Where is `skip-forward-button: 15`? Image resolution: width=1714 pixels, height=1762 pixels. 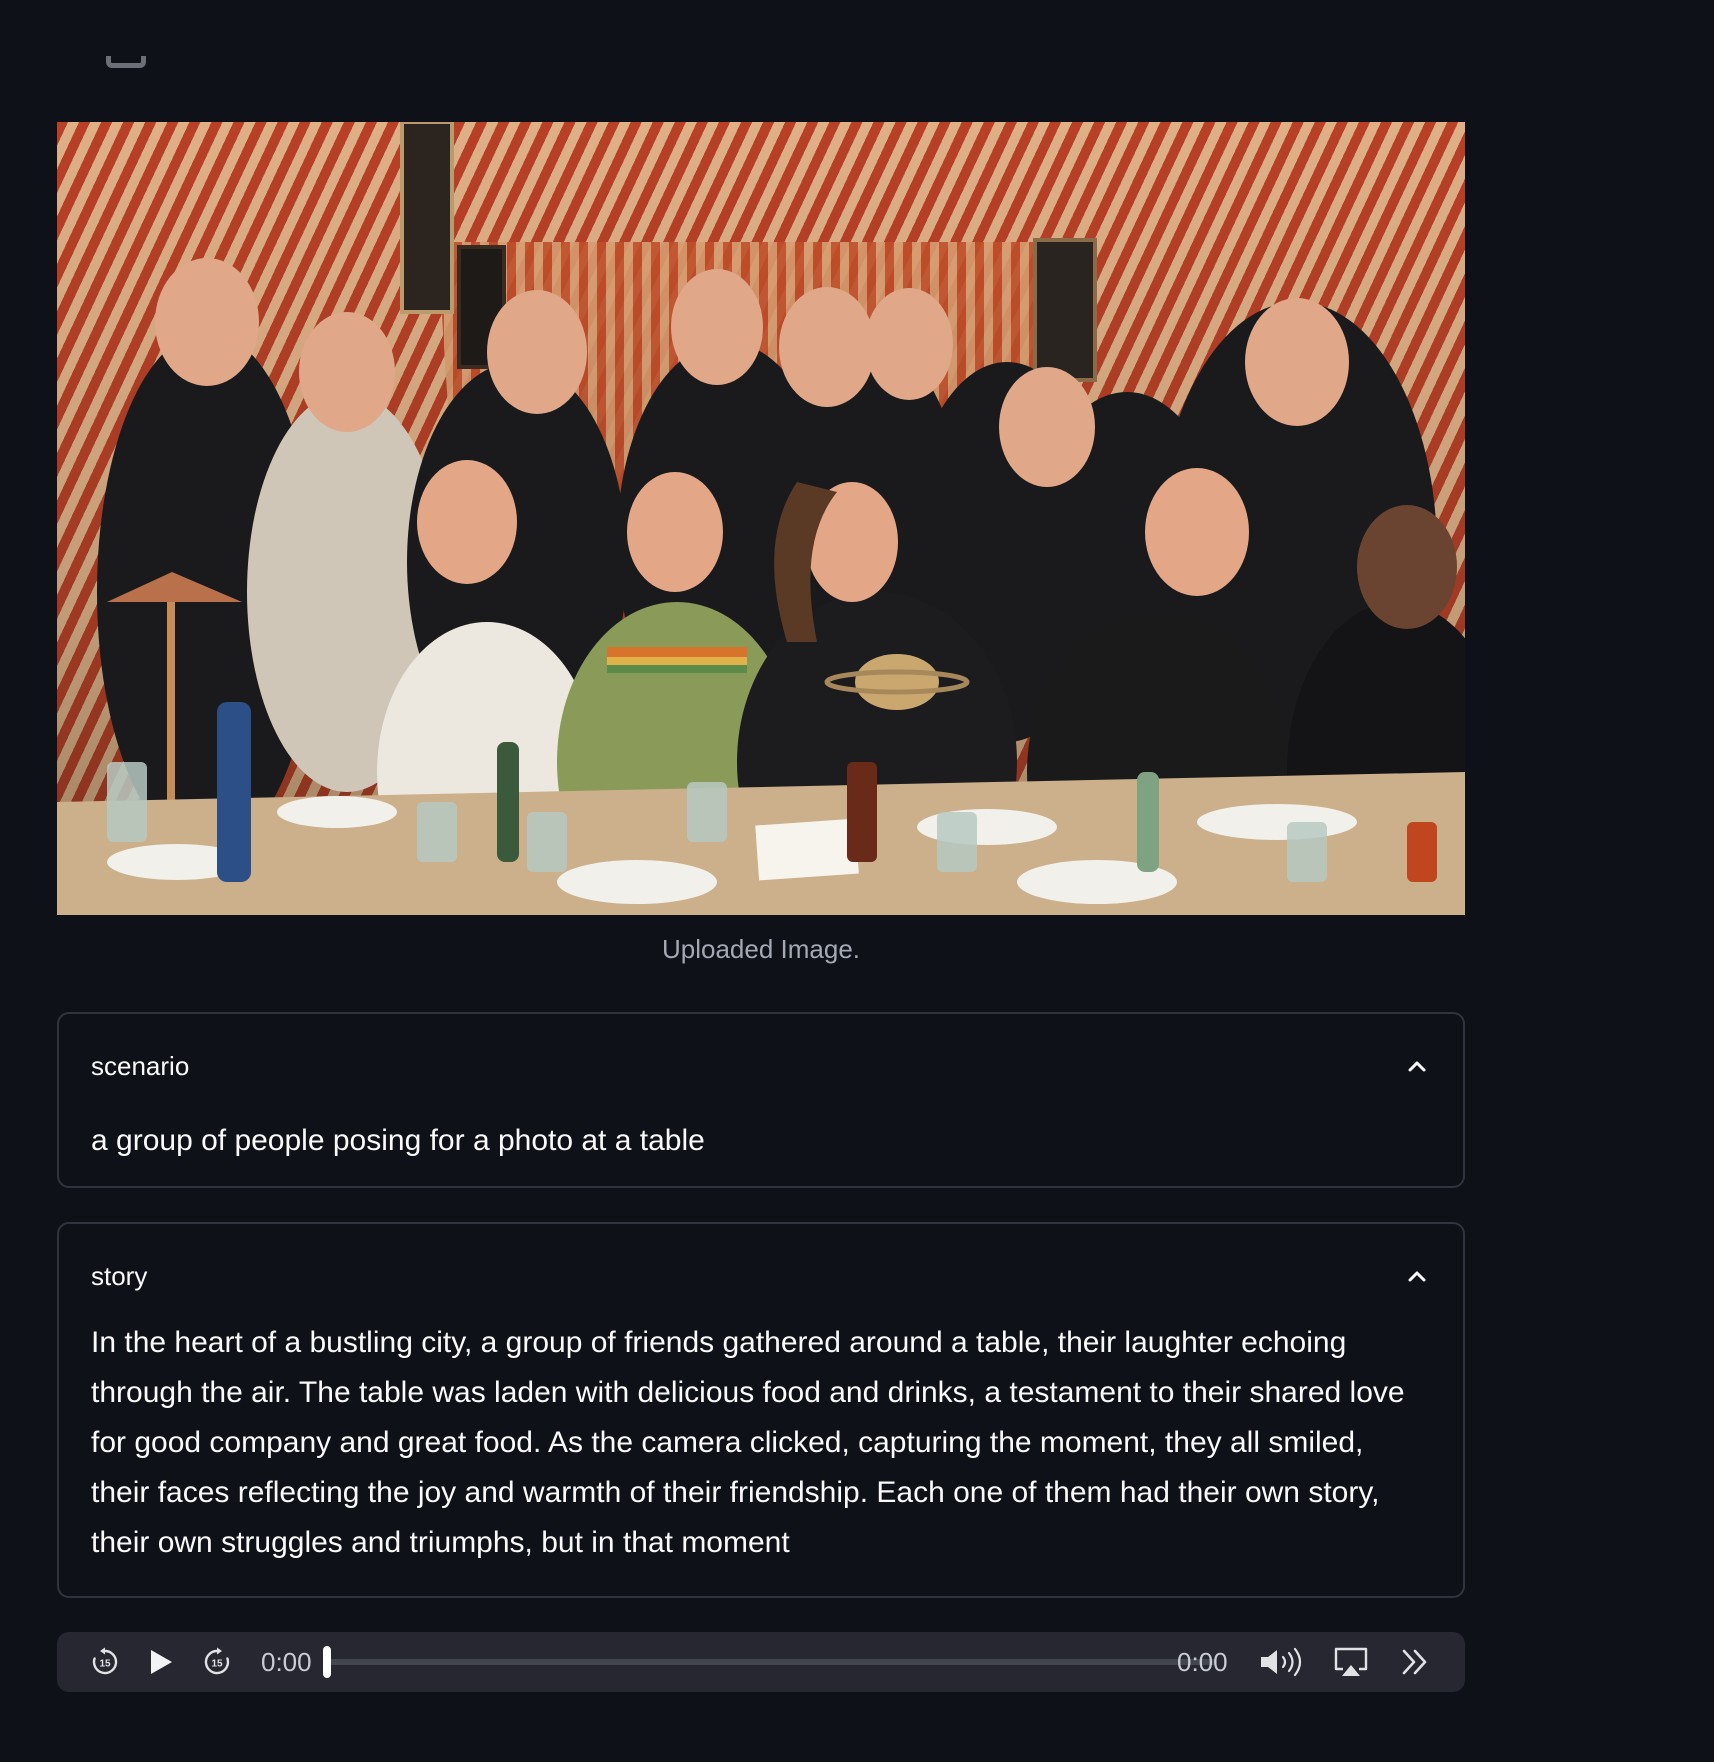 skip-forward-button: 15 is located at coordinates (217, 1662).